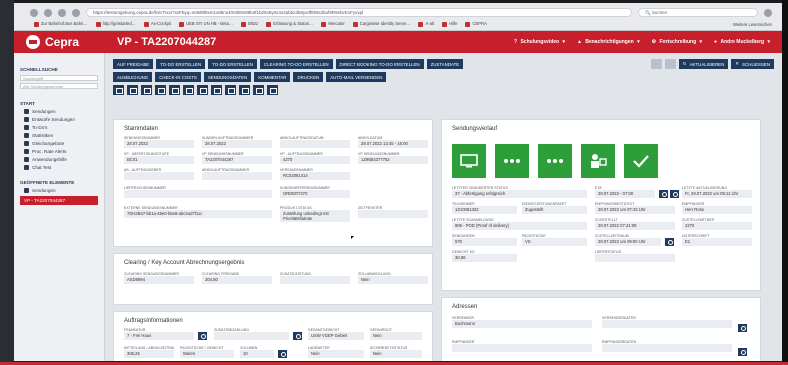  What do you see at coordinates (61, 143) in the screenshot?
I see `sidebar-item-gleichangebote: Gleichangebote` at bounding box center [61, 143].